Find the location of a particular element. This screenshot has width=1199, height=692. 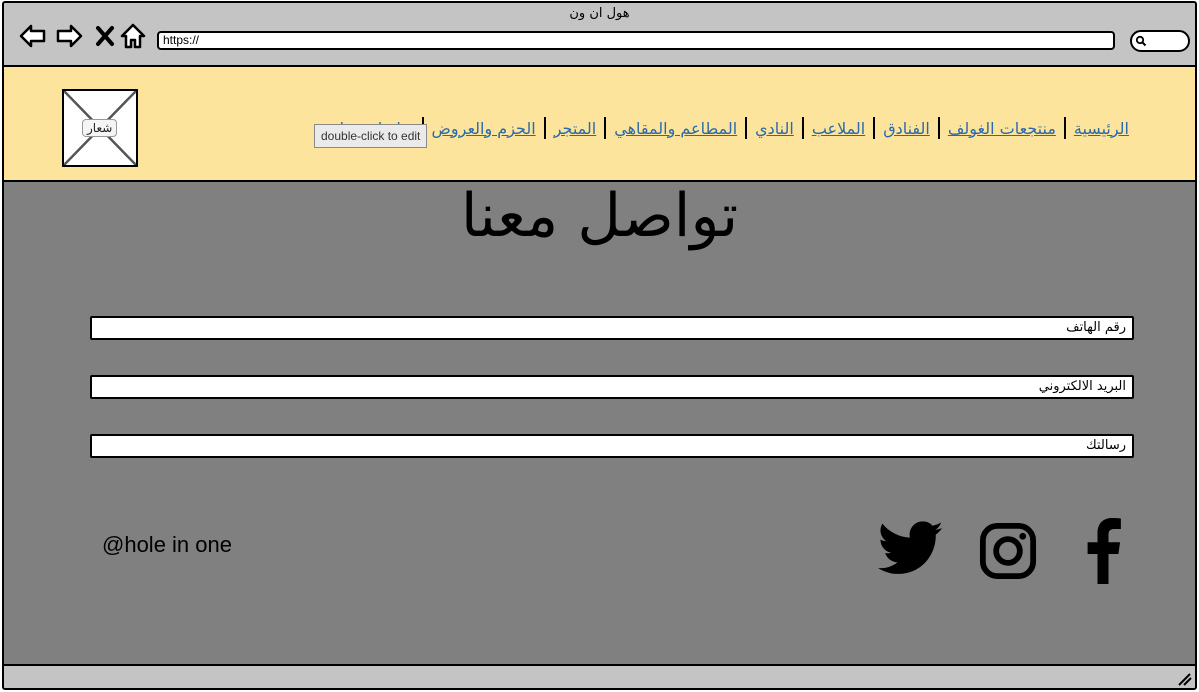

instagram-icon is located at coordinates (1008, 551).